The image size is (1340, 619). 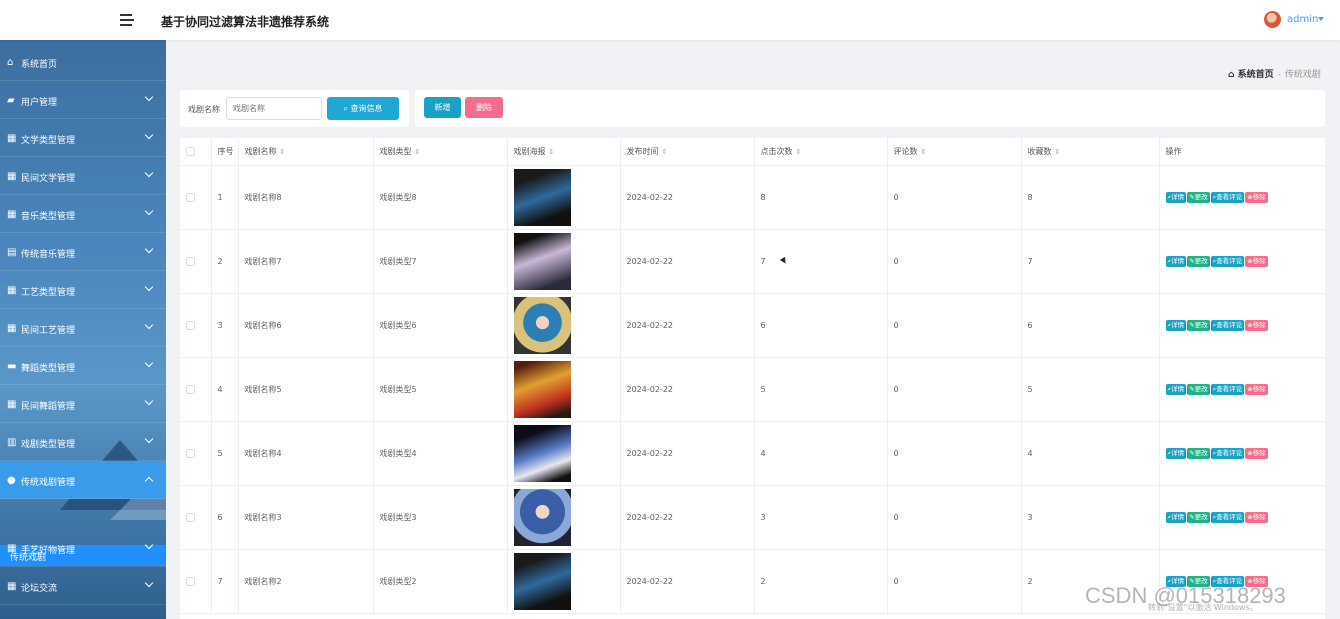 I want to click on header-type: 戏剧类型 ⇕, so click(x=440, y=152).